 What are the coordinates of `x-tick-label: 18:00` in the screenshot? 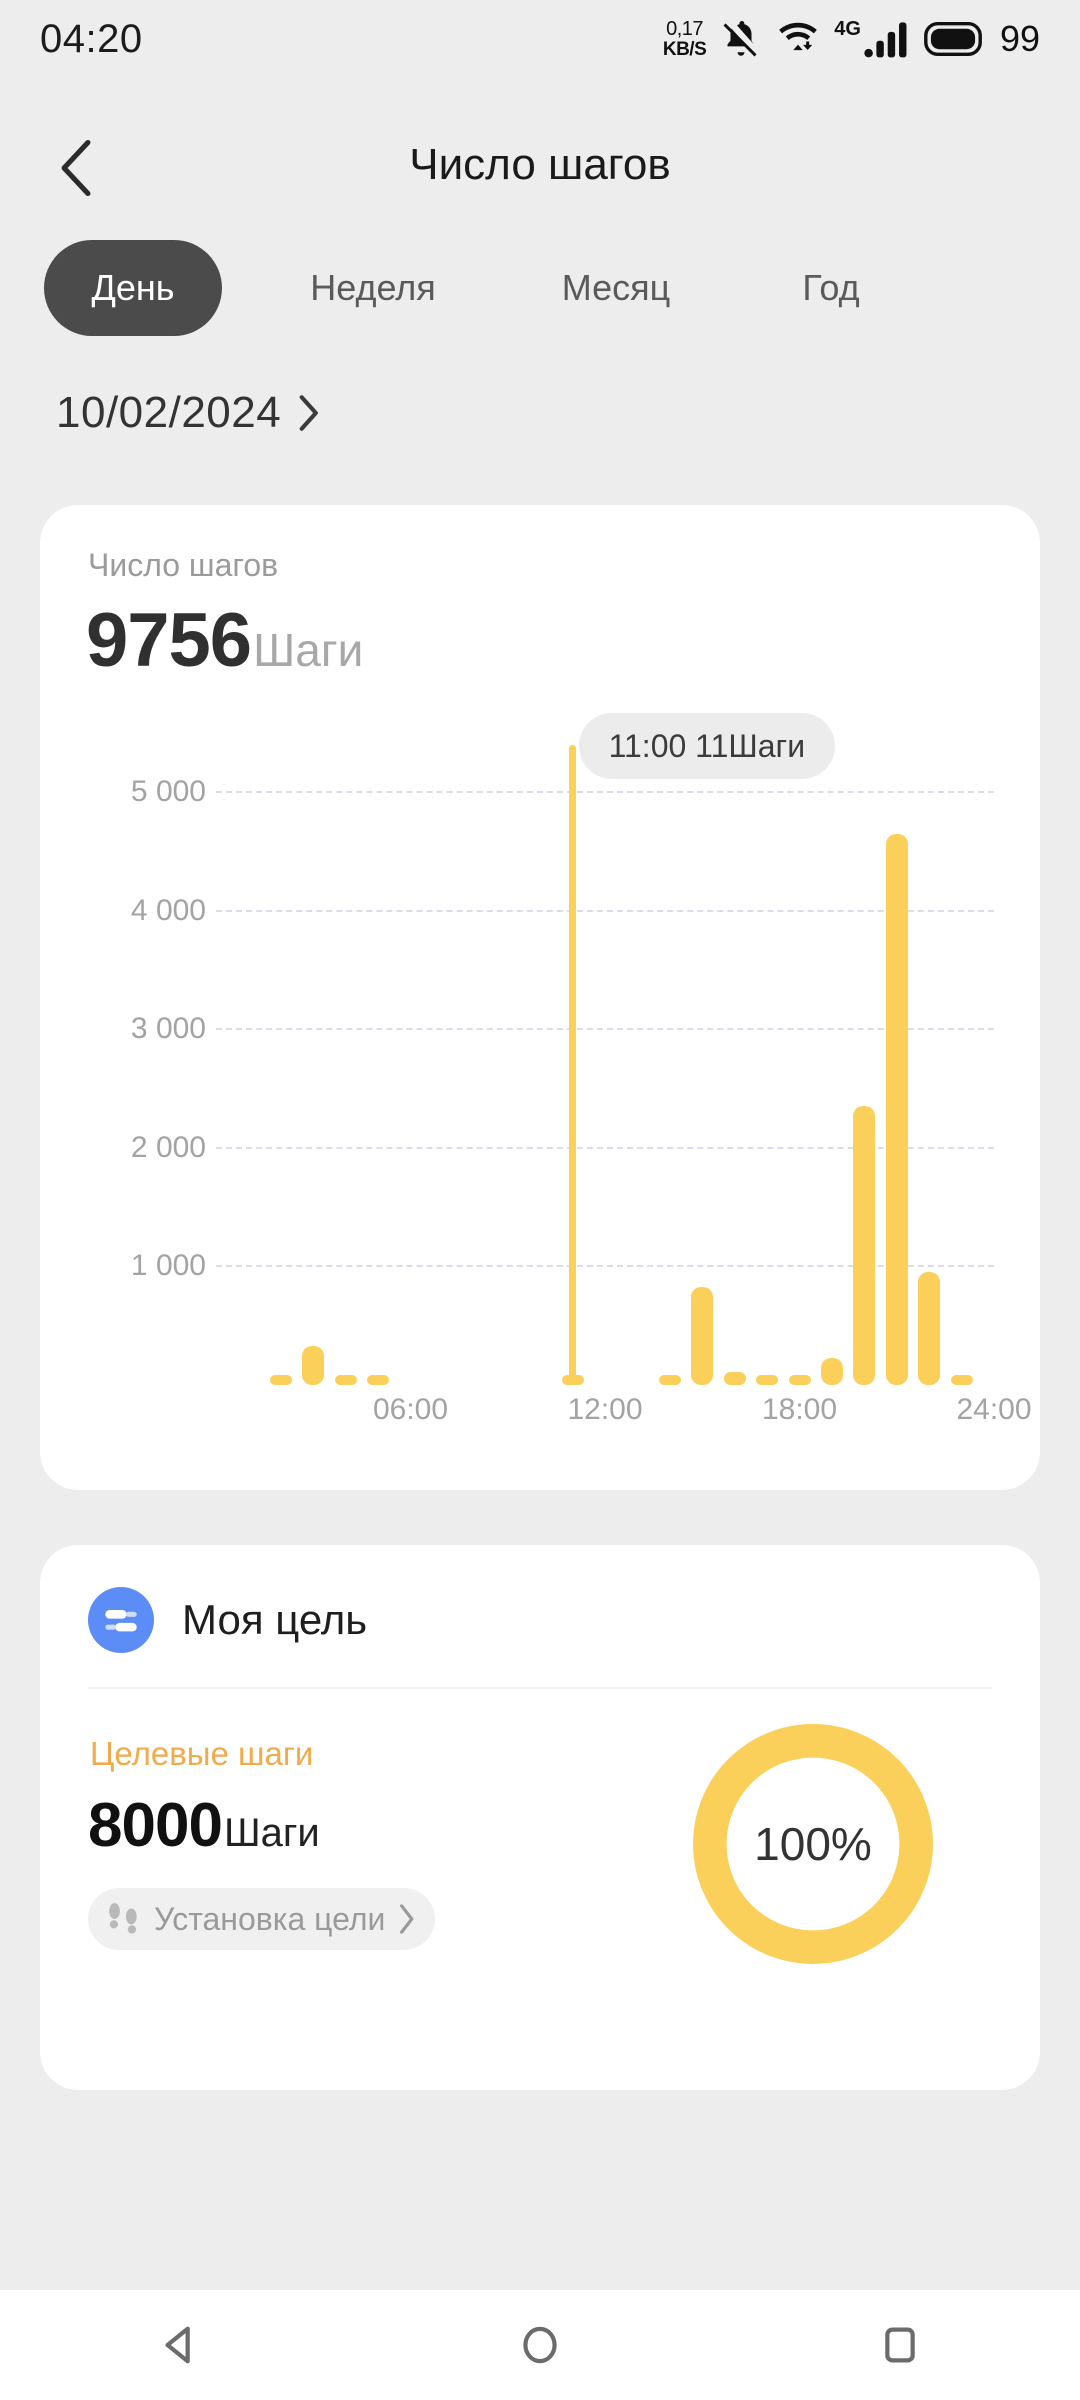 It's located at (799, 1409).